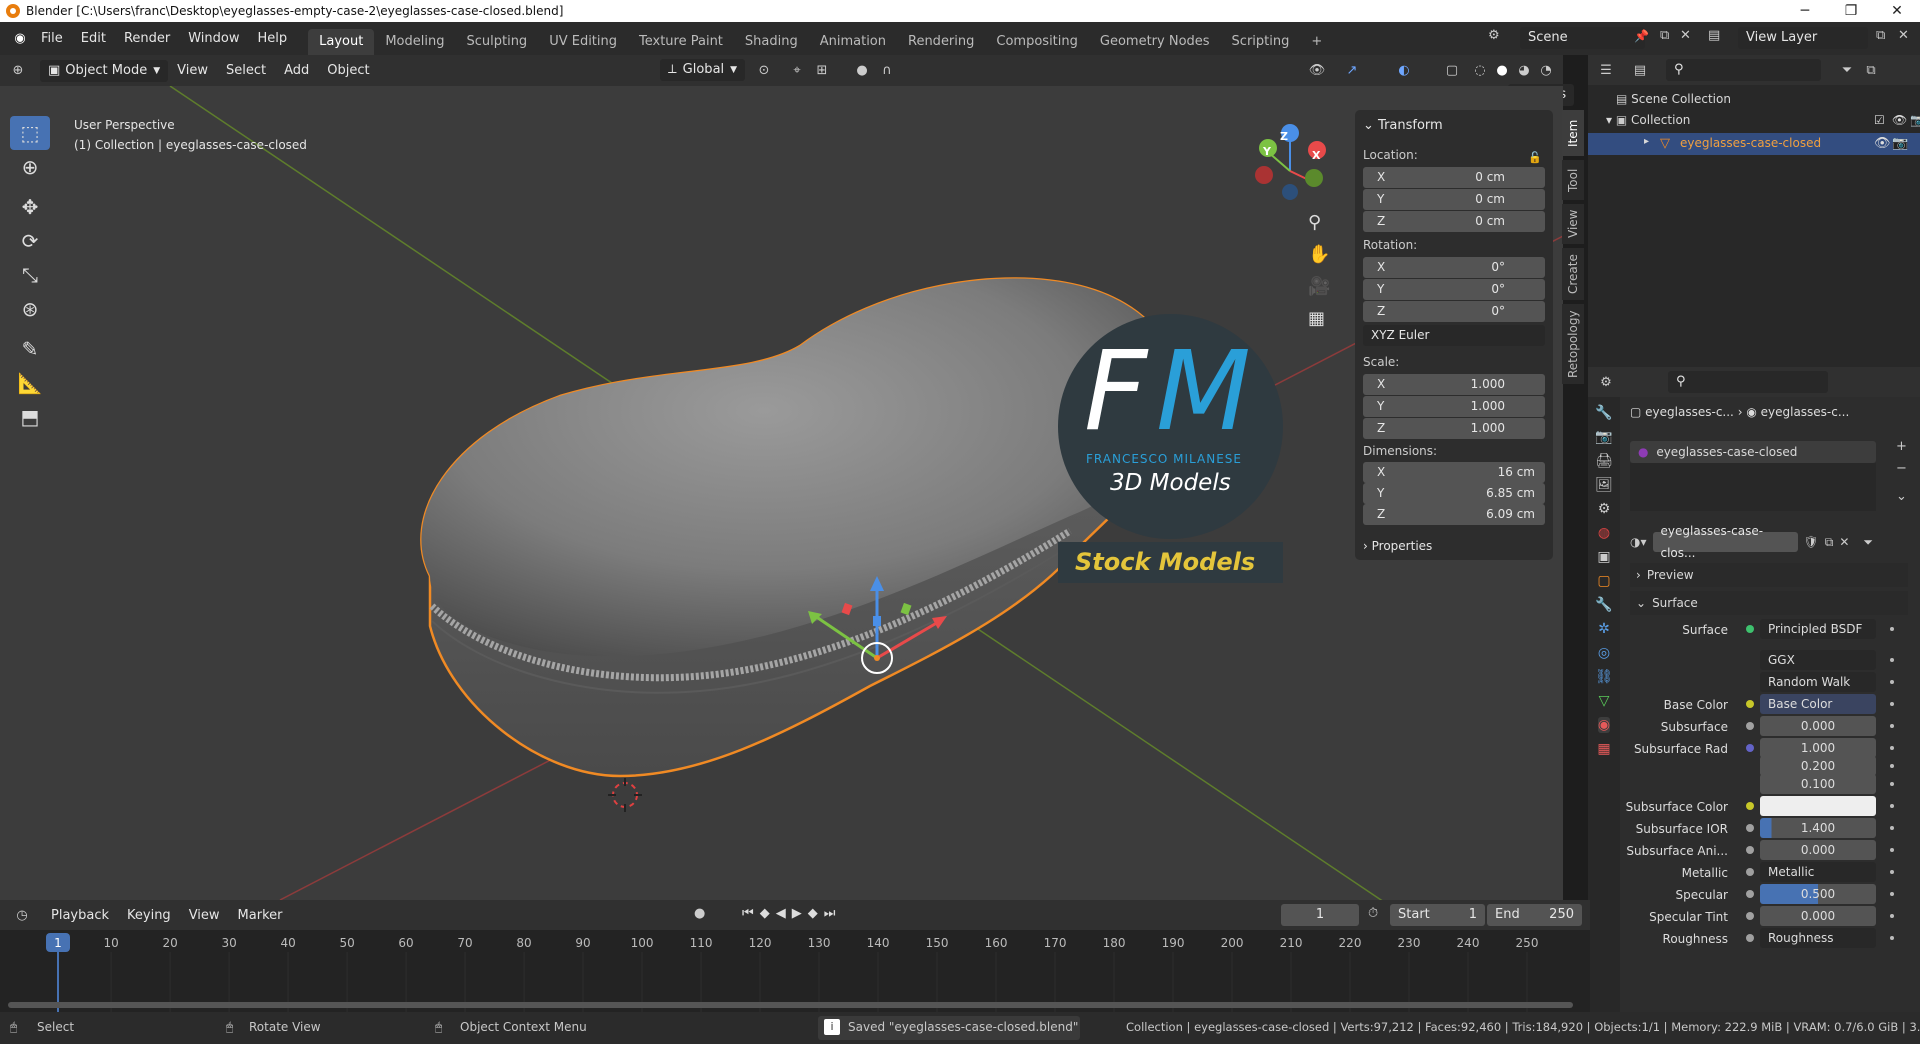  What do you see at coordinates (1397, 546) in the screenshot?
I see `properties-panel-header: › Properties` at bounding box center [1397, 546].